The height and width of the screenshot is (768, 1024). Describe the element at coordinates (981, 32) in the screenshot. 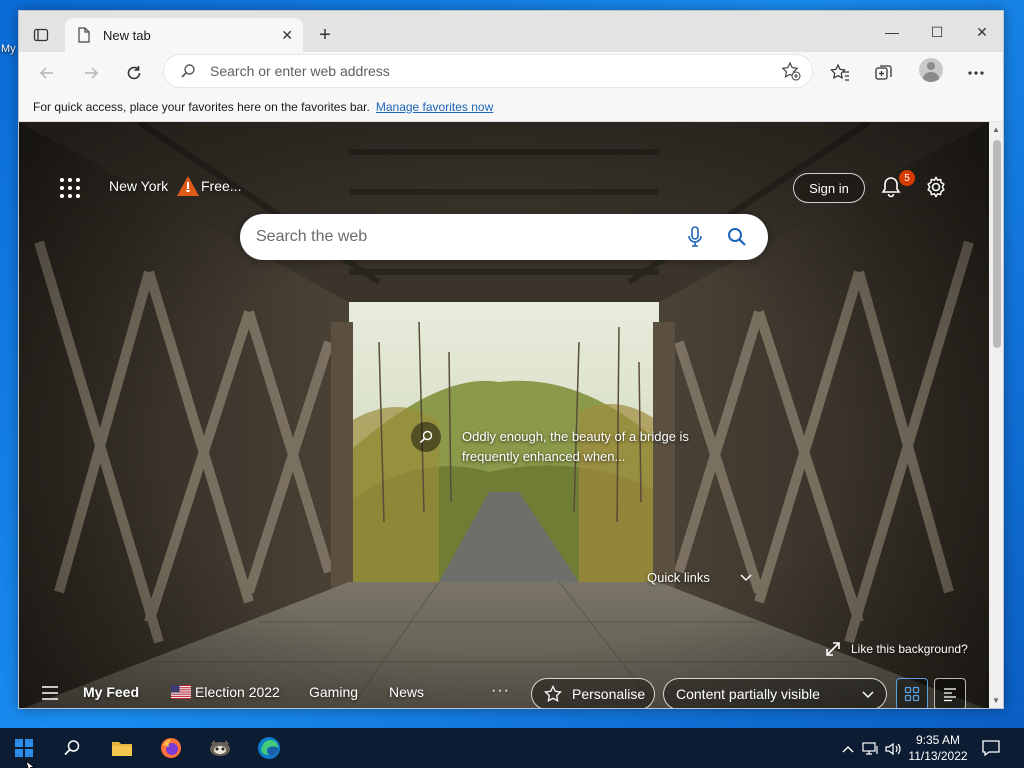

I see `close-window-button: ✕` at that location.